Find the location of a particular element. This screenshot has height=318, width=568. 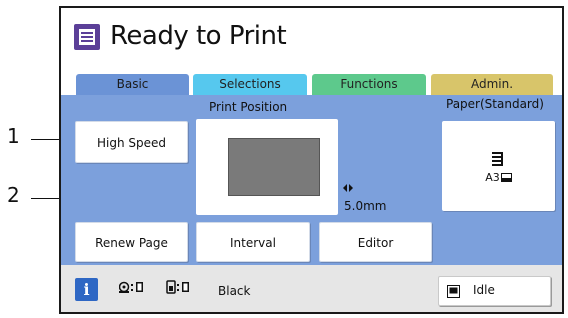

paper-label: Paper(Standard) is located at coordinates (495, 104).